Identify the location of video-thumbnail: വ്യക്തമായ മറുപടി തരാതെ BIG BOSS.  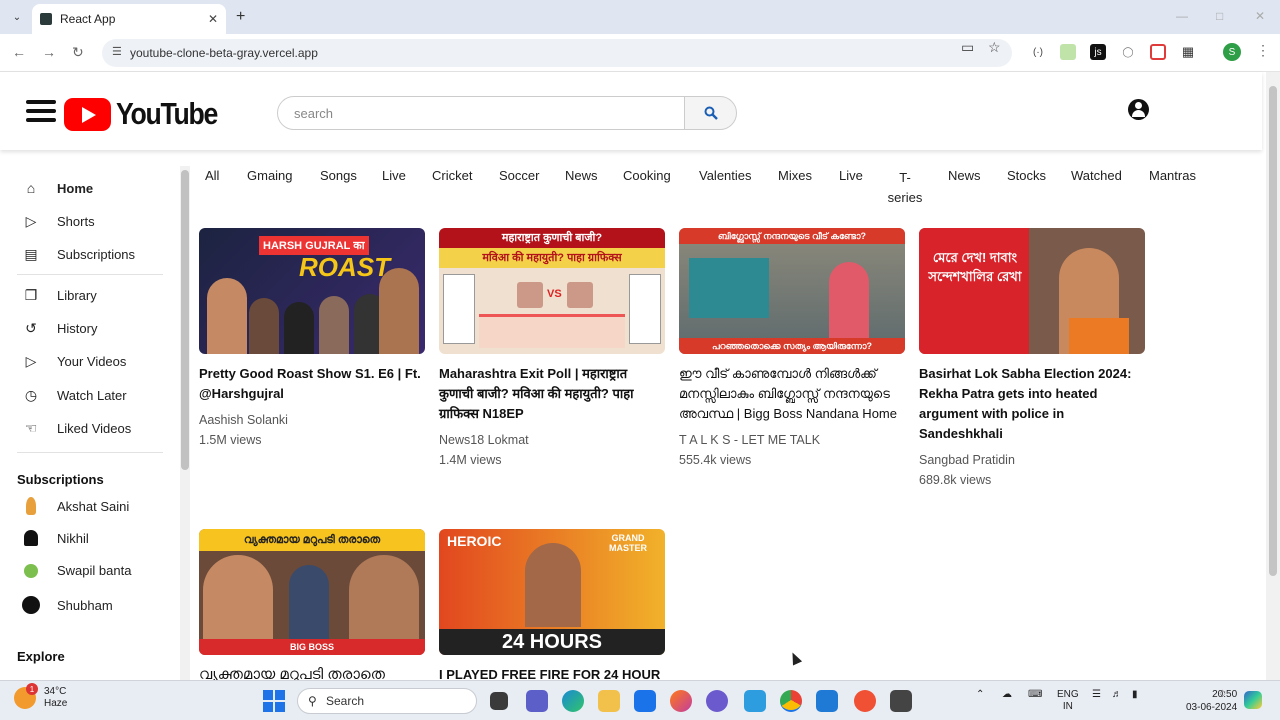
(312, 592).